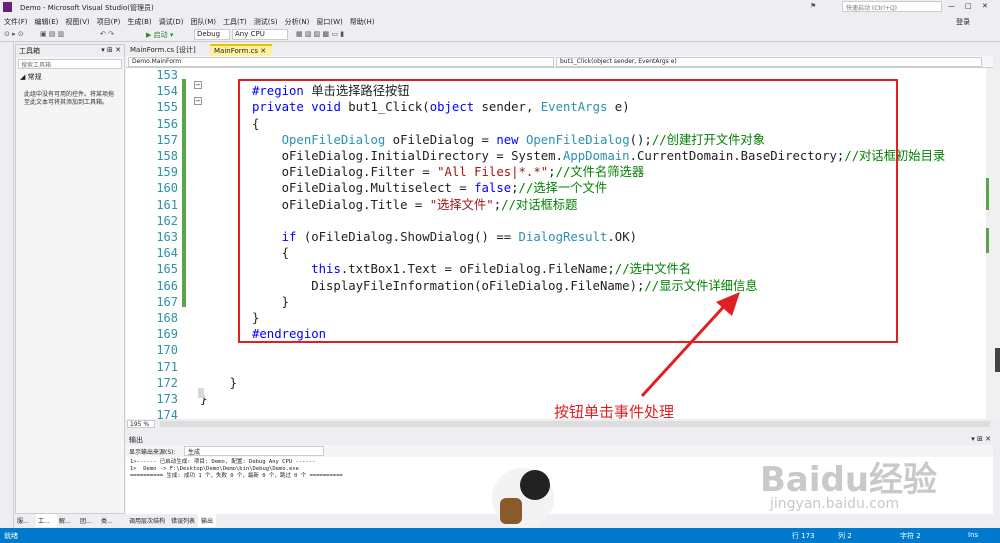  What do you see at coordinates (141, 424) in the screenshot?
I see `zoom-select: 195 %` at bounding box center [141, 424].